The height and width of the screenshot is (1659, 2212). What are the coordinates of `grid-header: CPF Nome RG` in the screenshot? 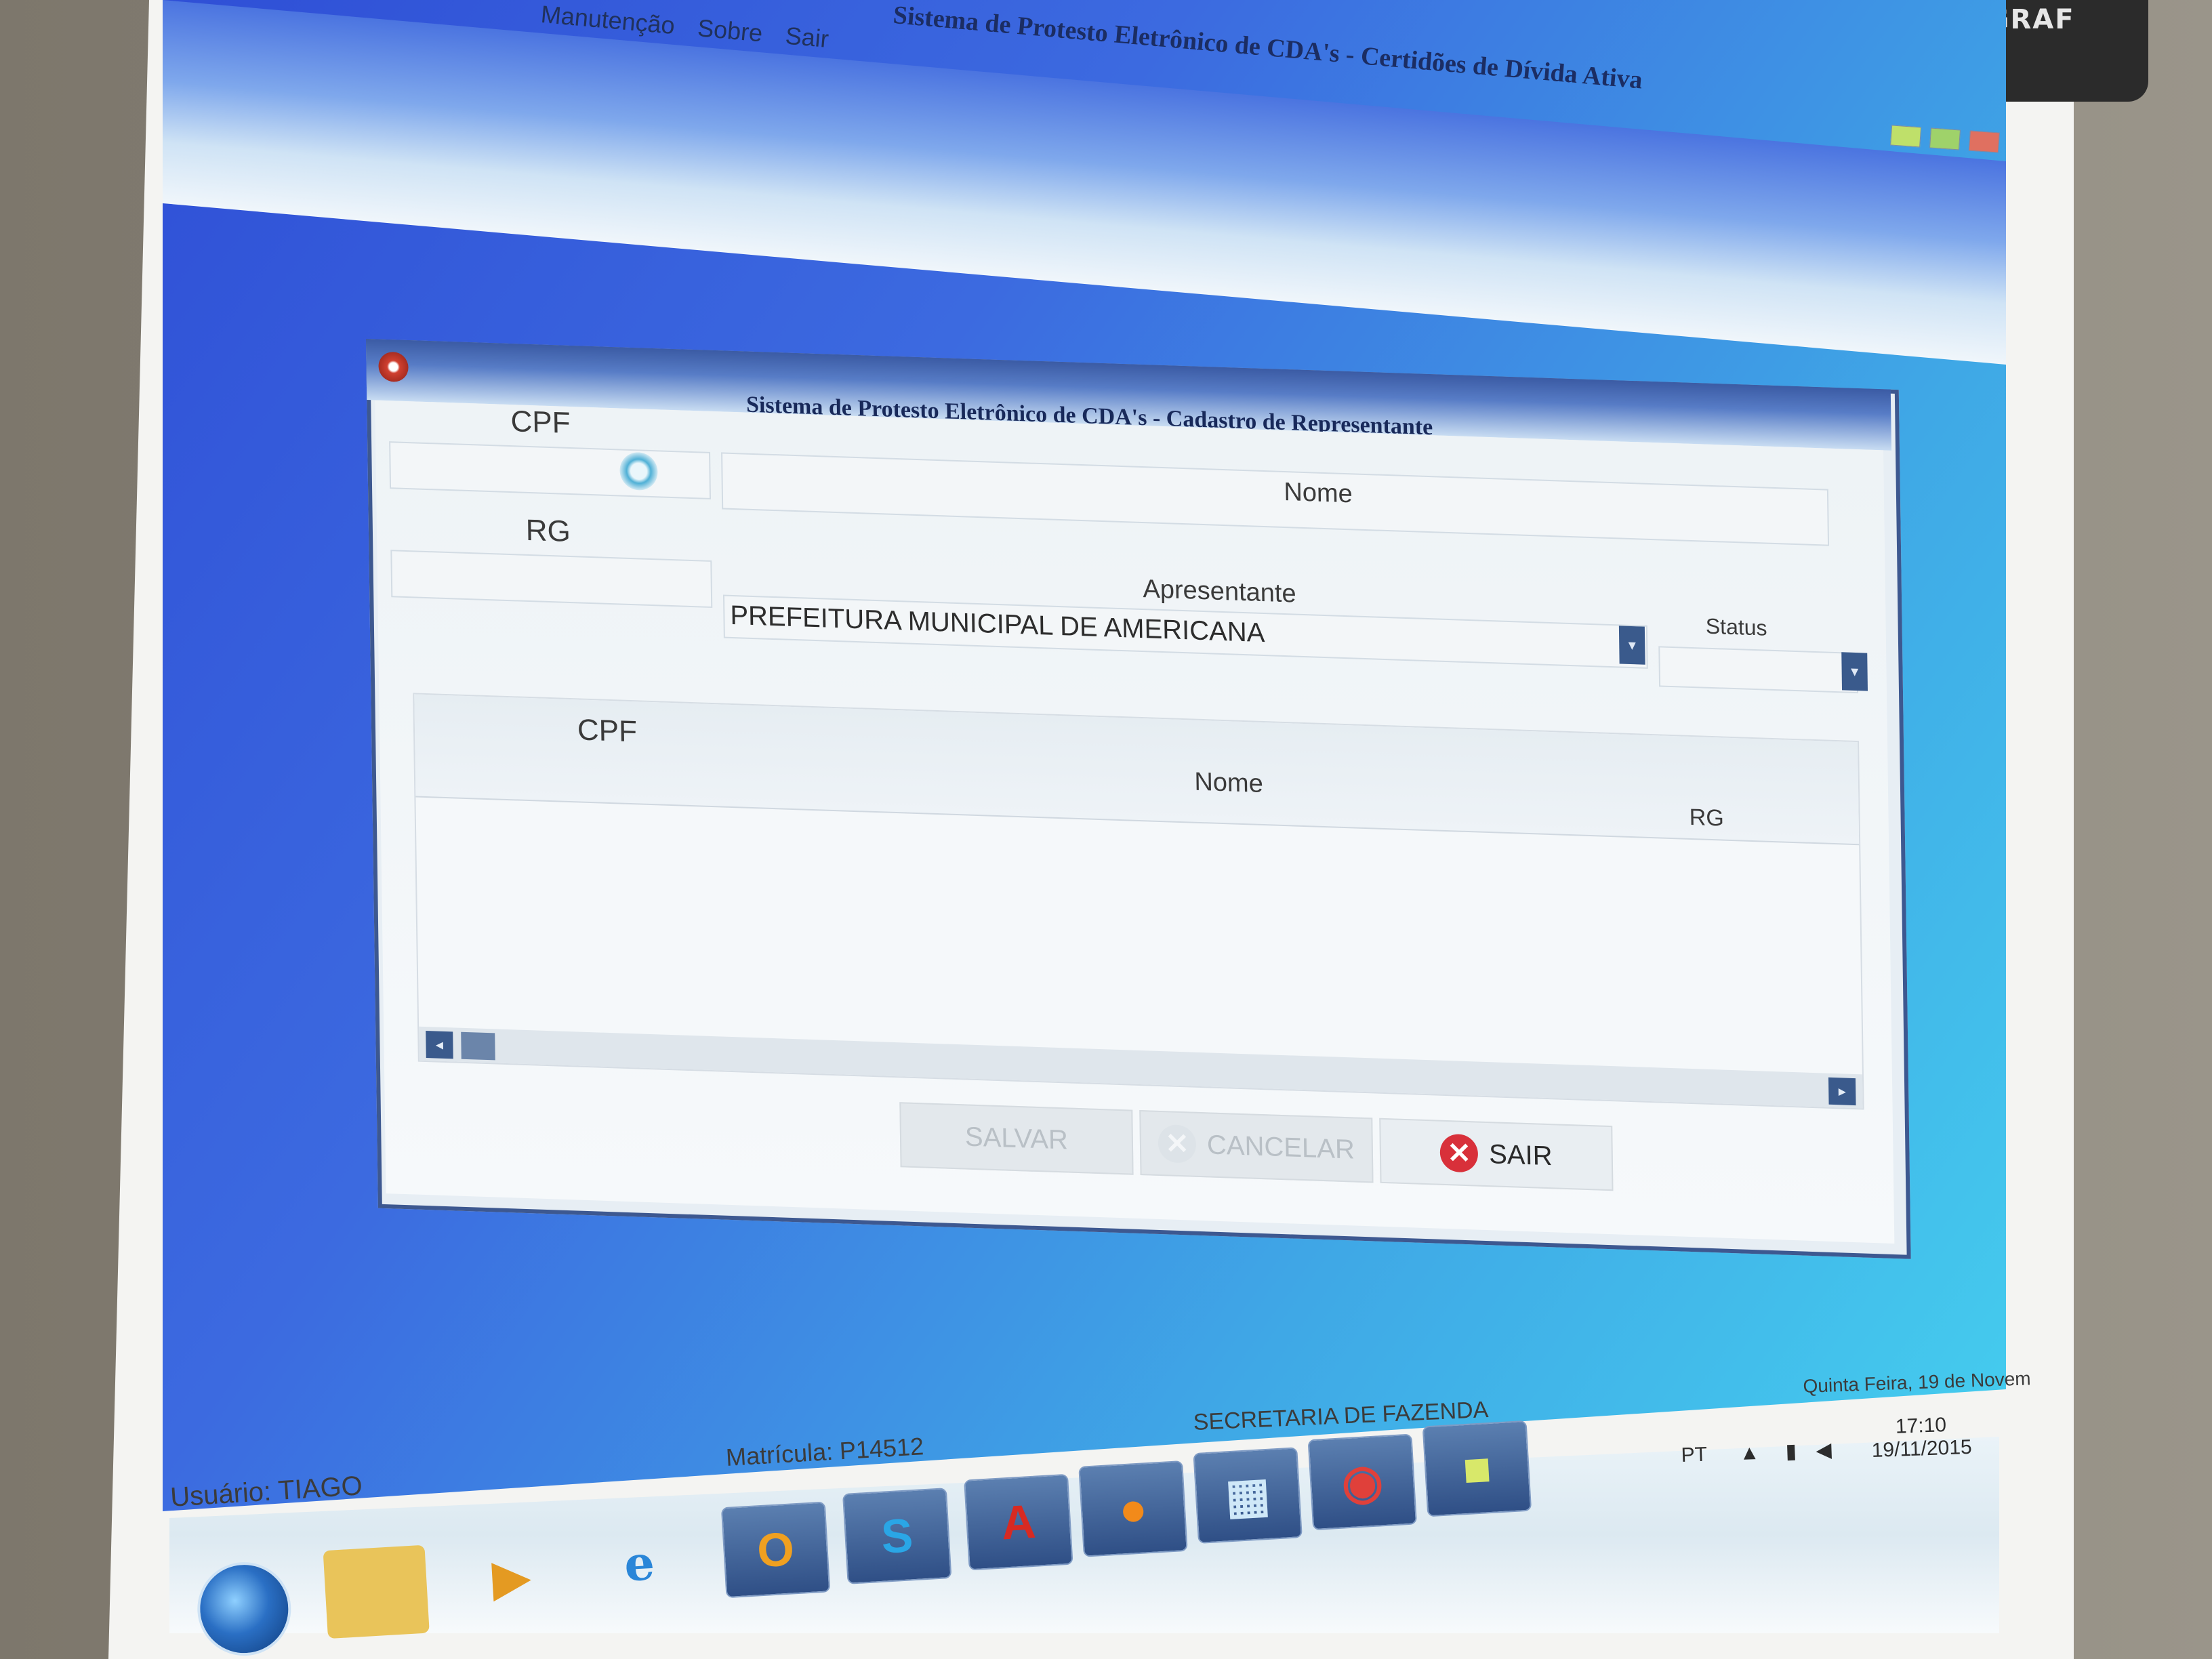 It's located at (1137, 770).